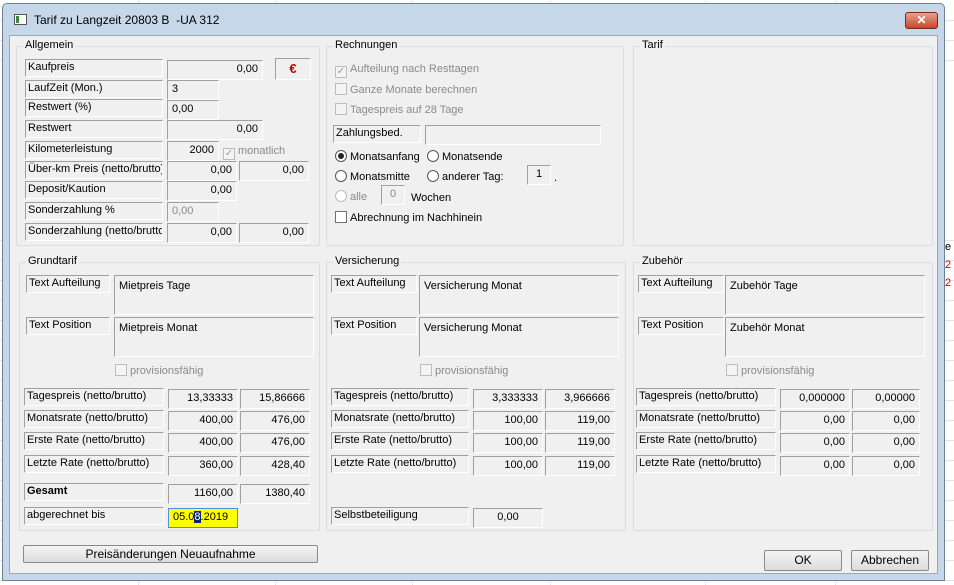  I want to click on text-position-field: Zubehör Monat, so click(825, 337).